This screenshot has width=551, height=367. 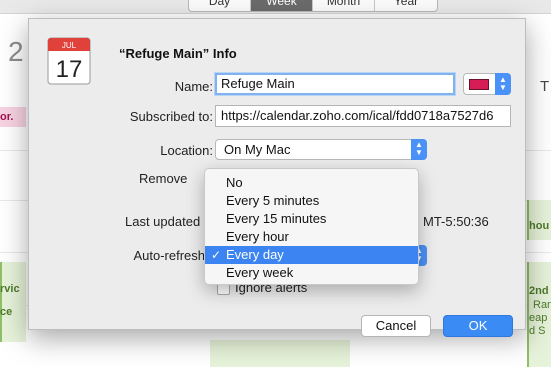 I want to click on last-updated-value: MT-5:50:36, so click(x=456, y=221).